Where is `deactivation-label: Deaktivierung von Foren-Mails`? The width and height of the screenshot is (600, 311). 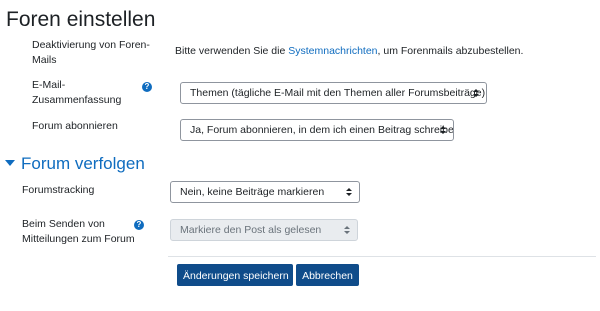 deactivation-label: Deaktivierung von Foren-Mails is located at coordinates (91, 52).